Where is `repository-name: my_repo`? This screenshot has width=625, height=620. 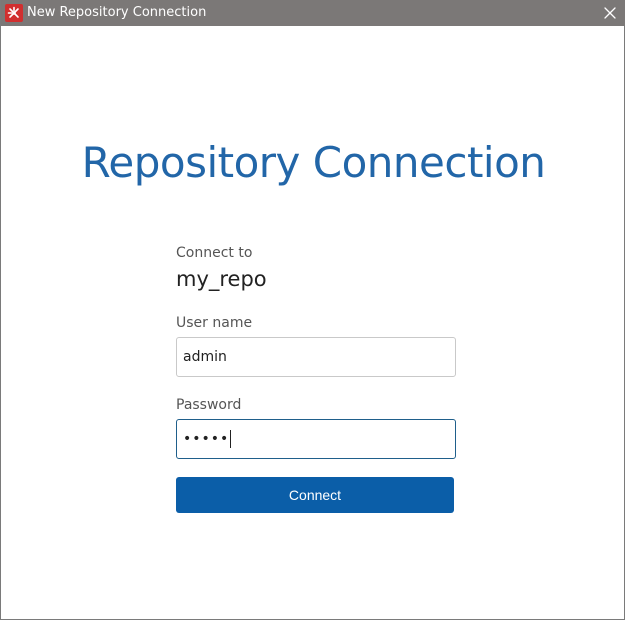
repository-name: my_repo is located at coordinates (221, 279).